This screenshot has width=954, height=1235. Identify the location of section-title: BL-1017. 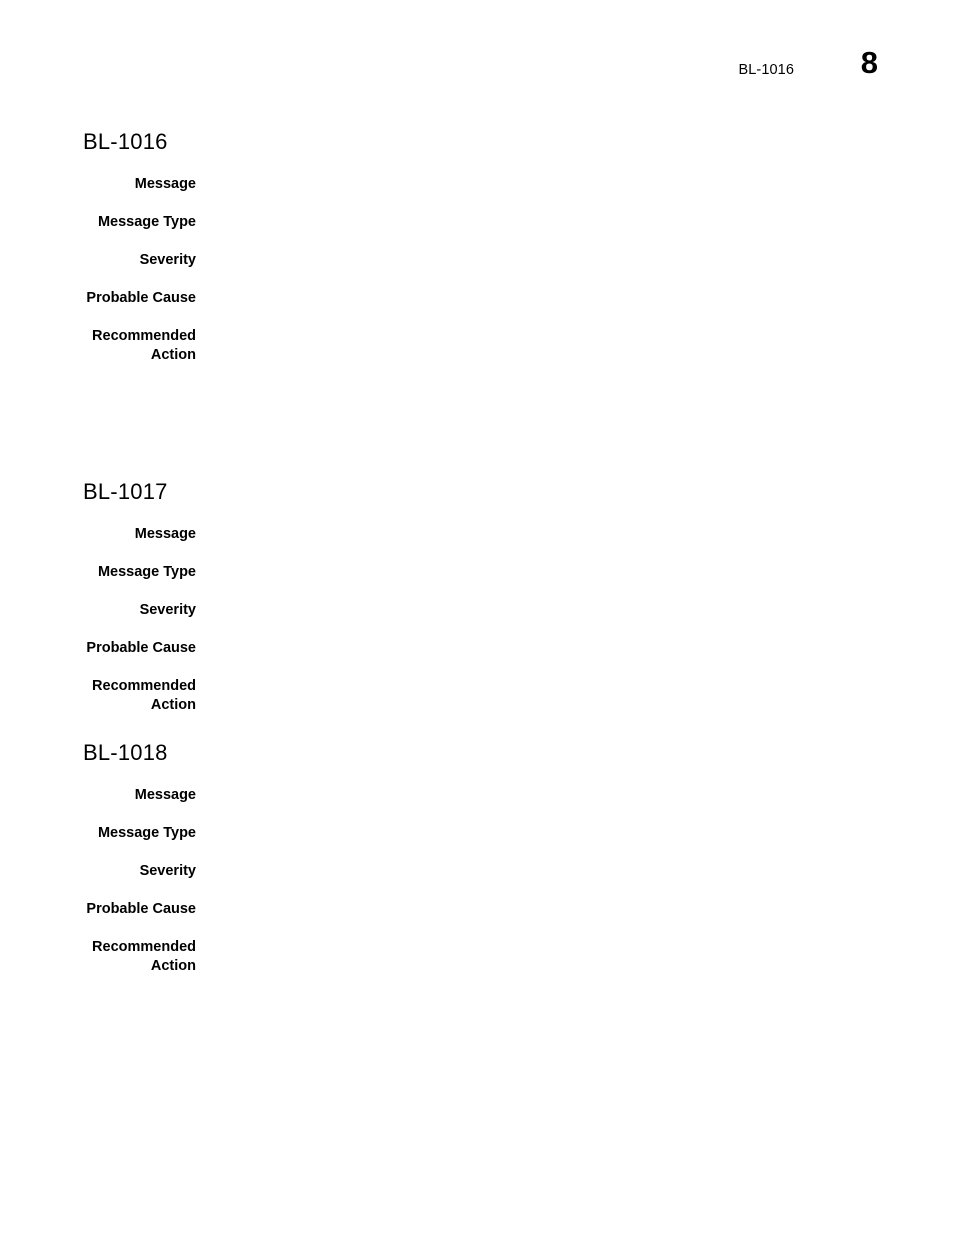
(125, 491).